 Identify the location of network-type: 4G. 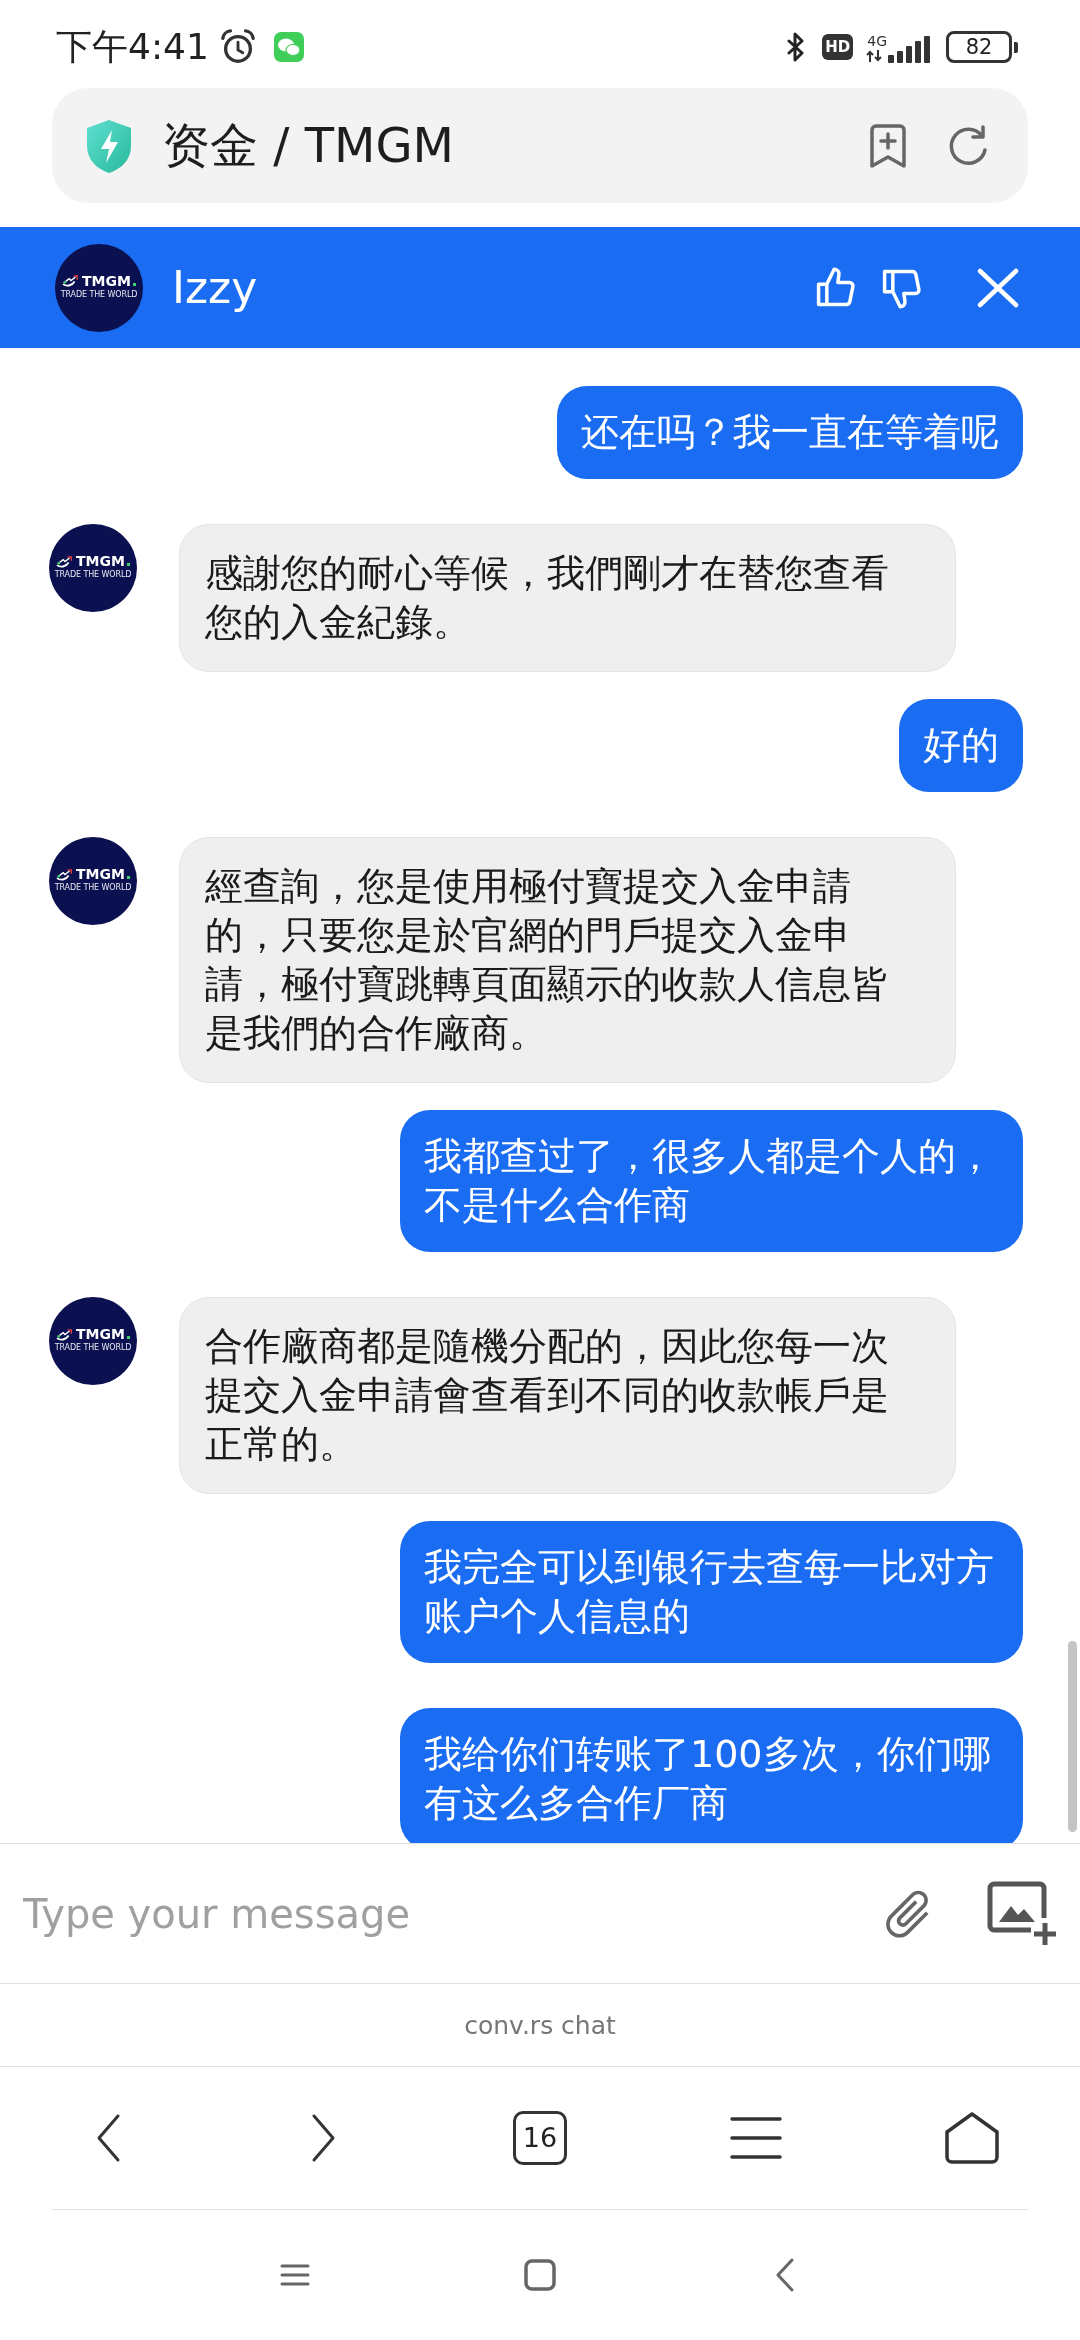
(877, 41).